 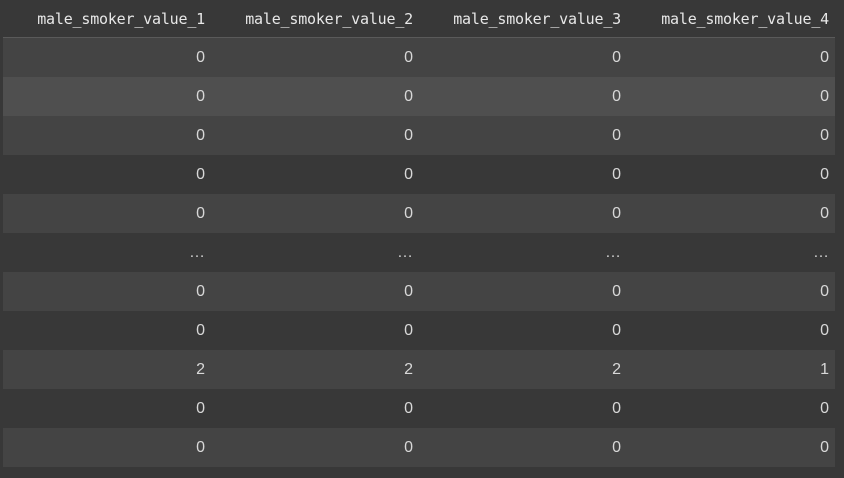 I want to click on column-header: male_smoker_value_1, so click(x=107, y=19).